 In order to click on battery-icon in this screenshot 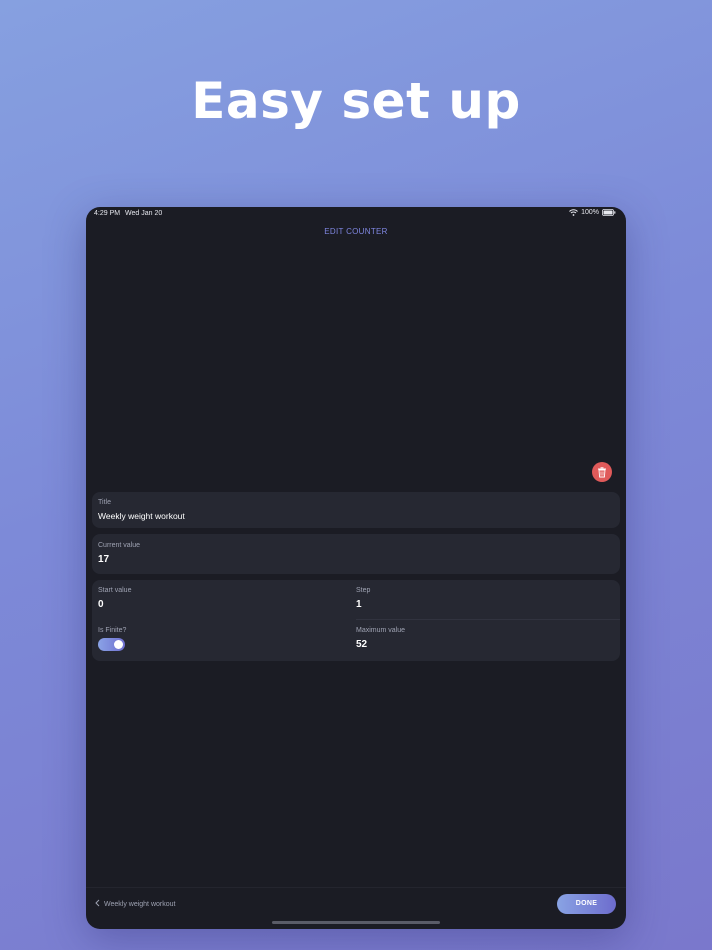, I will do `click(609, 212)`.